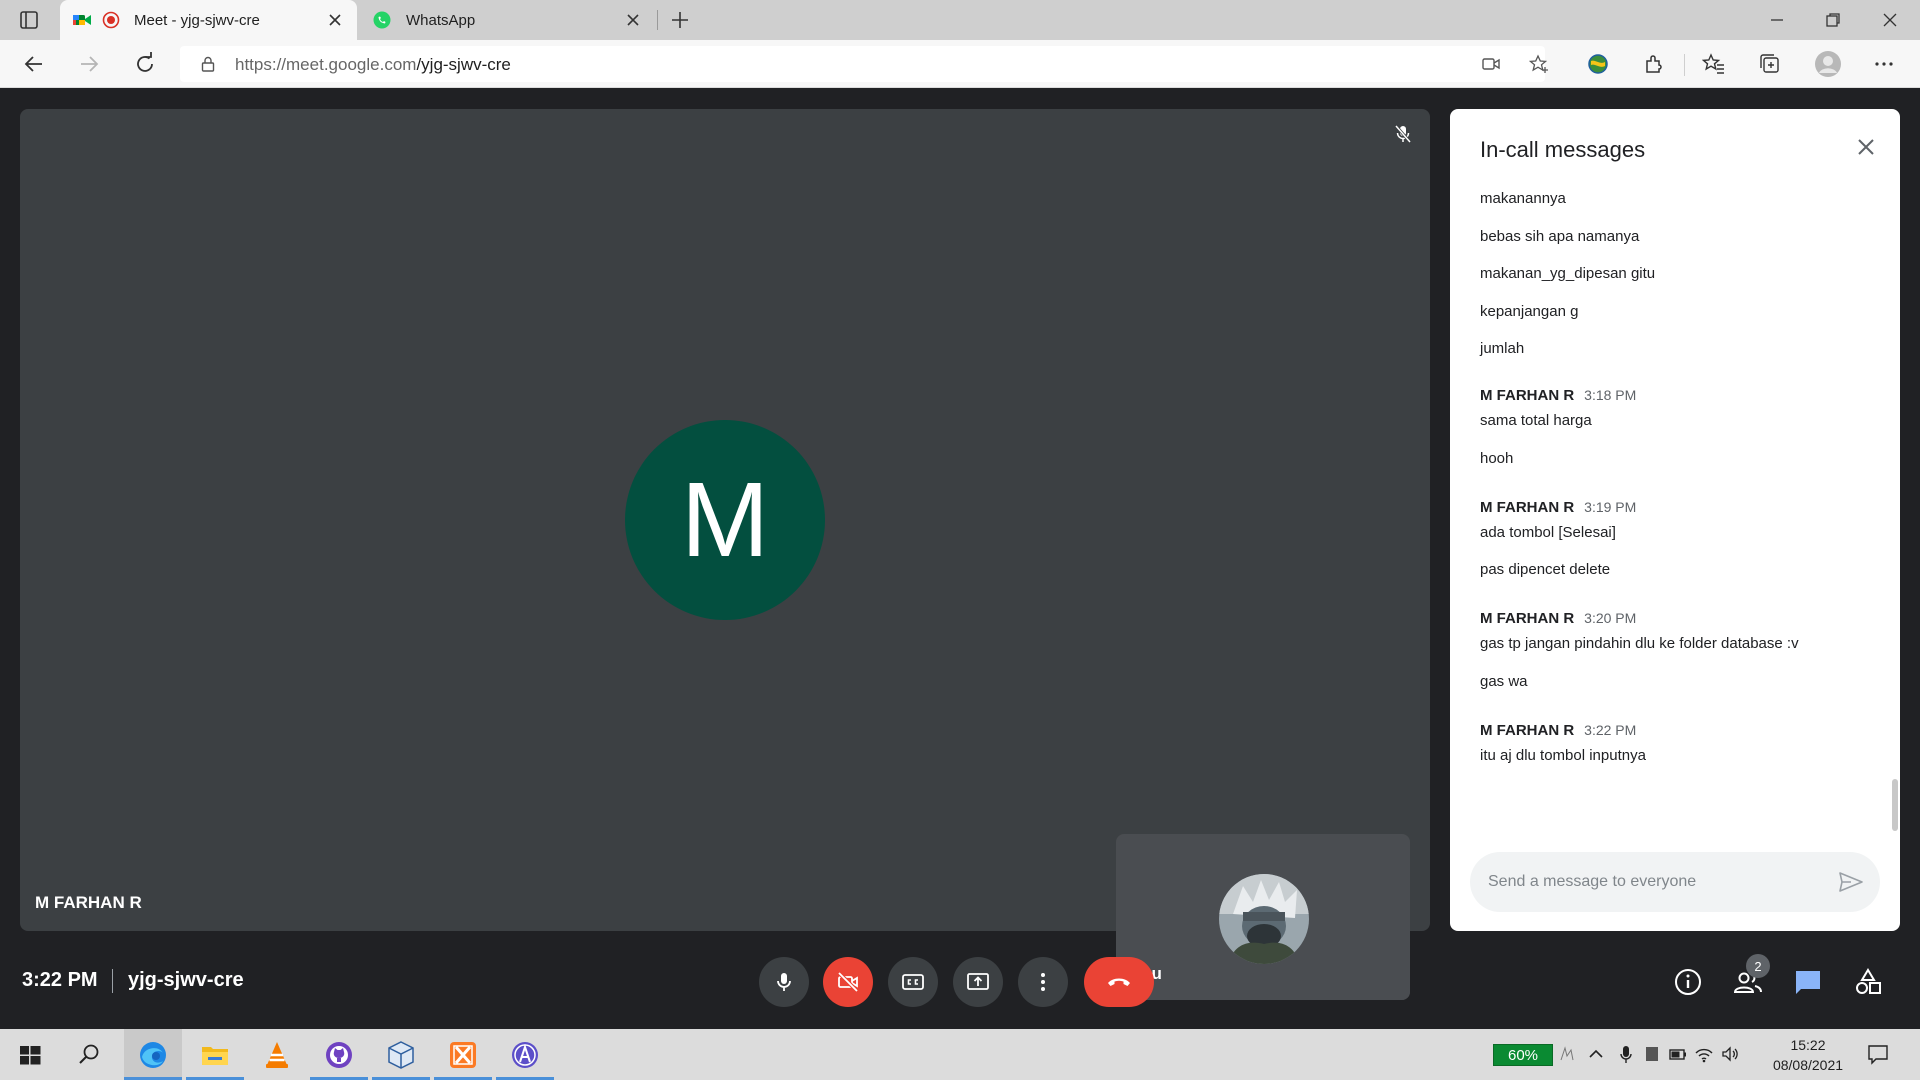 This screenshot has height=1080, width=1920. I want to click on microphone-tray-icon, so click(1626, 1054).